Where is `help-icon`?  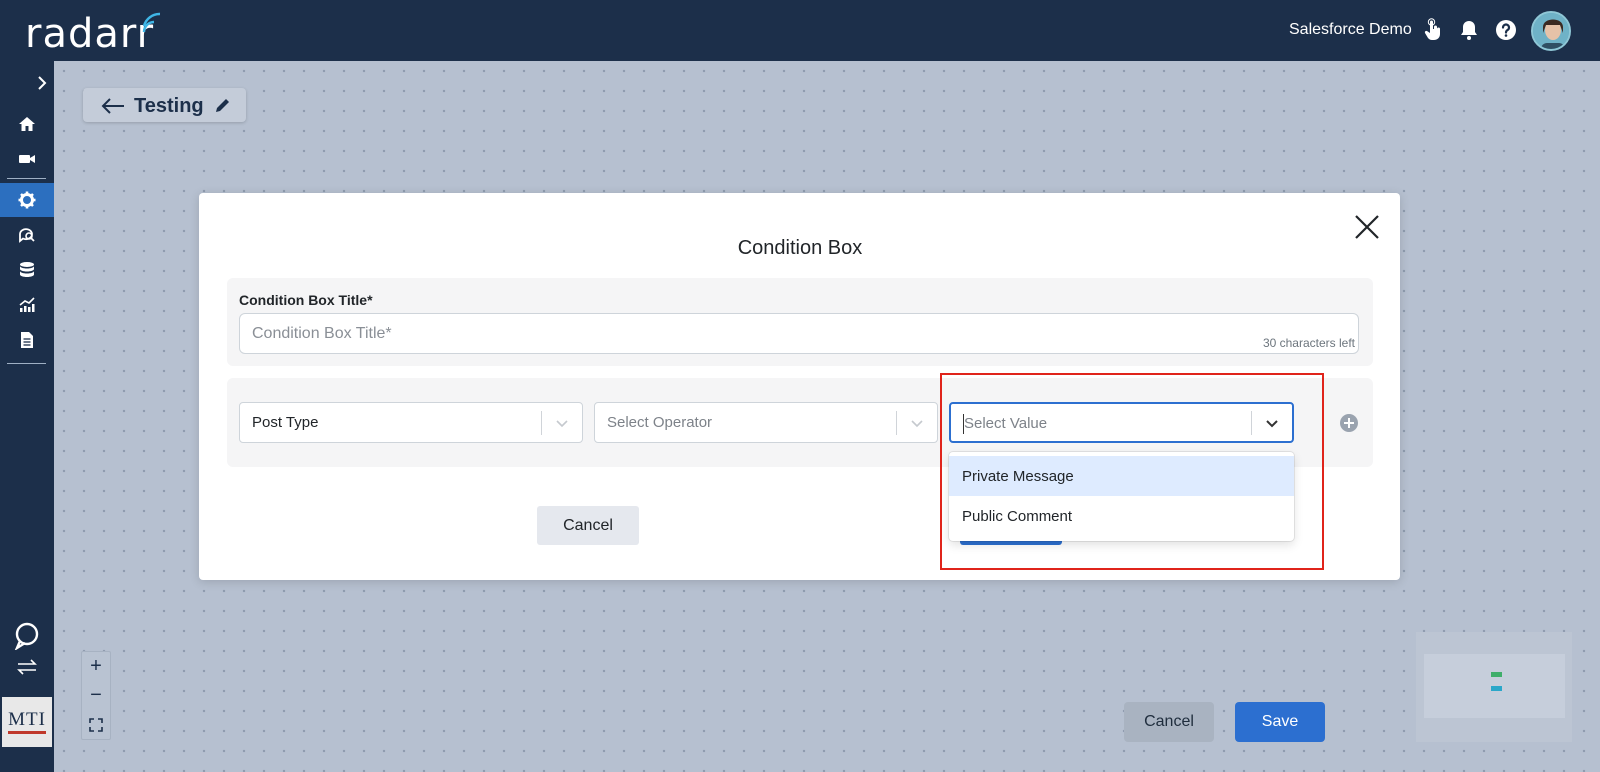 help-icon is located at coordinates (1506, 30).